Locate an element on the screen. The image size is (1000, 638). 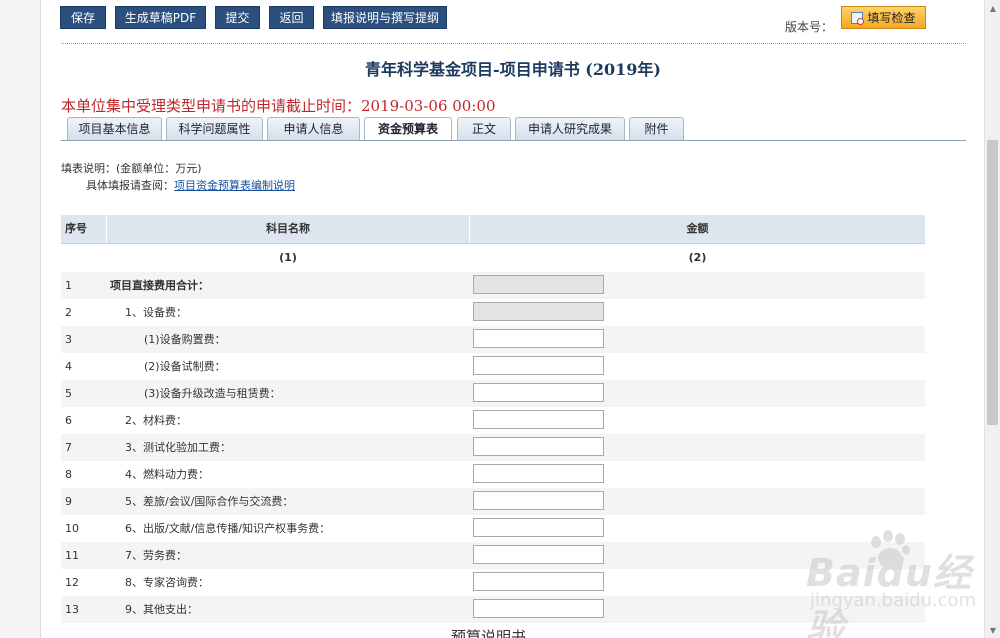
table-row: 1 项目直接费用合计： is located at coordinates (493, 285).